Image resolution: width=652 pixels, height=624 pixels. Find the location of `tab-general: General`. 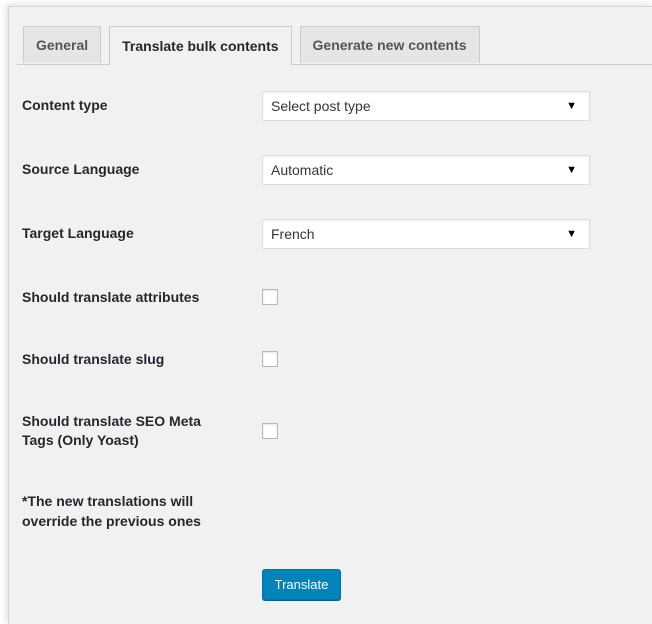

tab-general: General is located at coordinates (62, 44).